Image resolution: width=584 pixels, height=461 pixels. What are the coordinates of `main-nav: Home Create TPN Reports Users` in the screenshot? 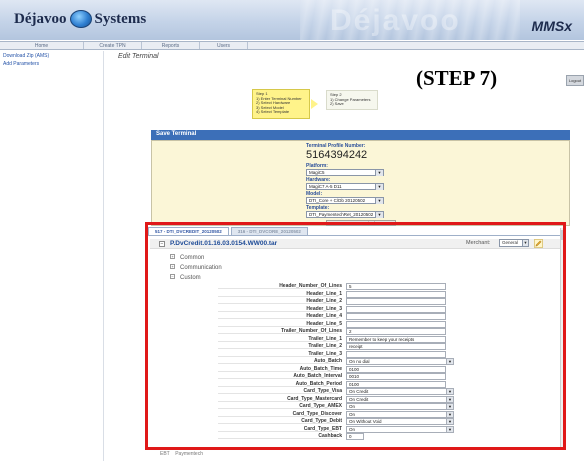 It's located at (292, 45).